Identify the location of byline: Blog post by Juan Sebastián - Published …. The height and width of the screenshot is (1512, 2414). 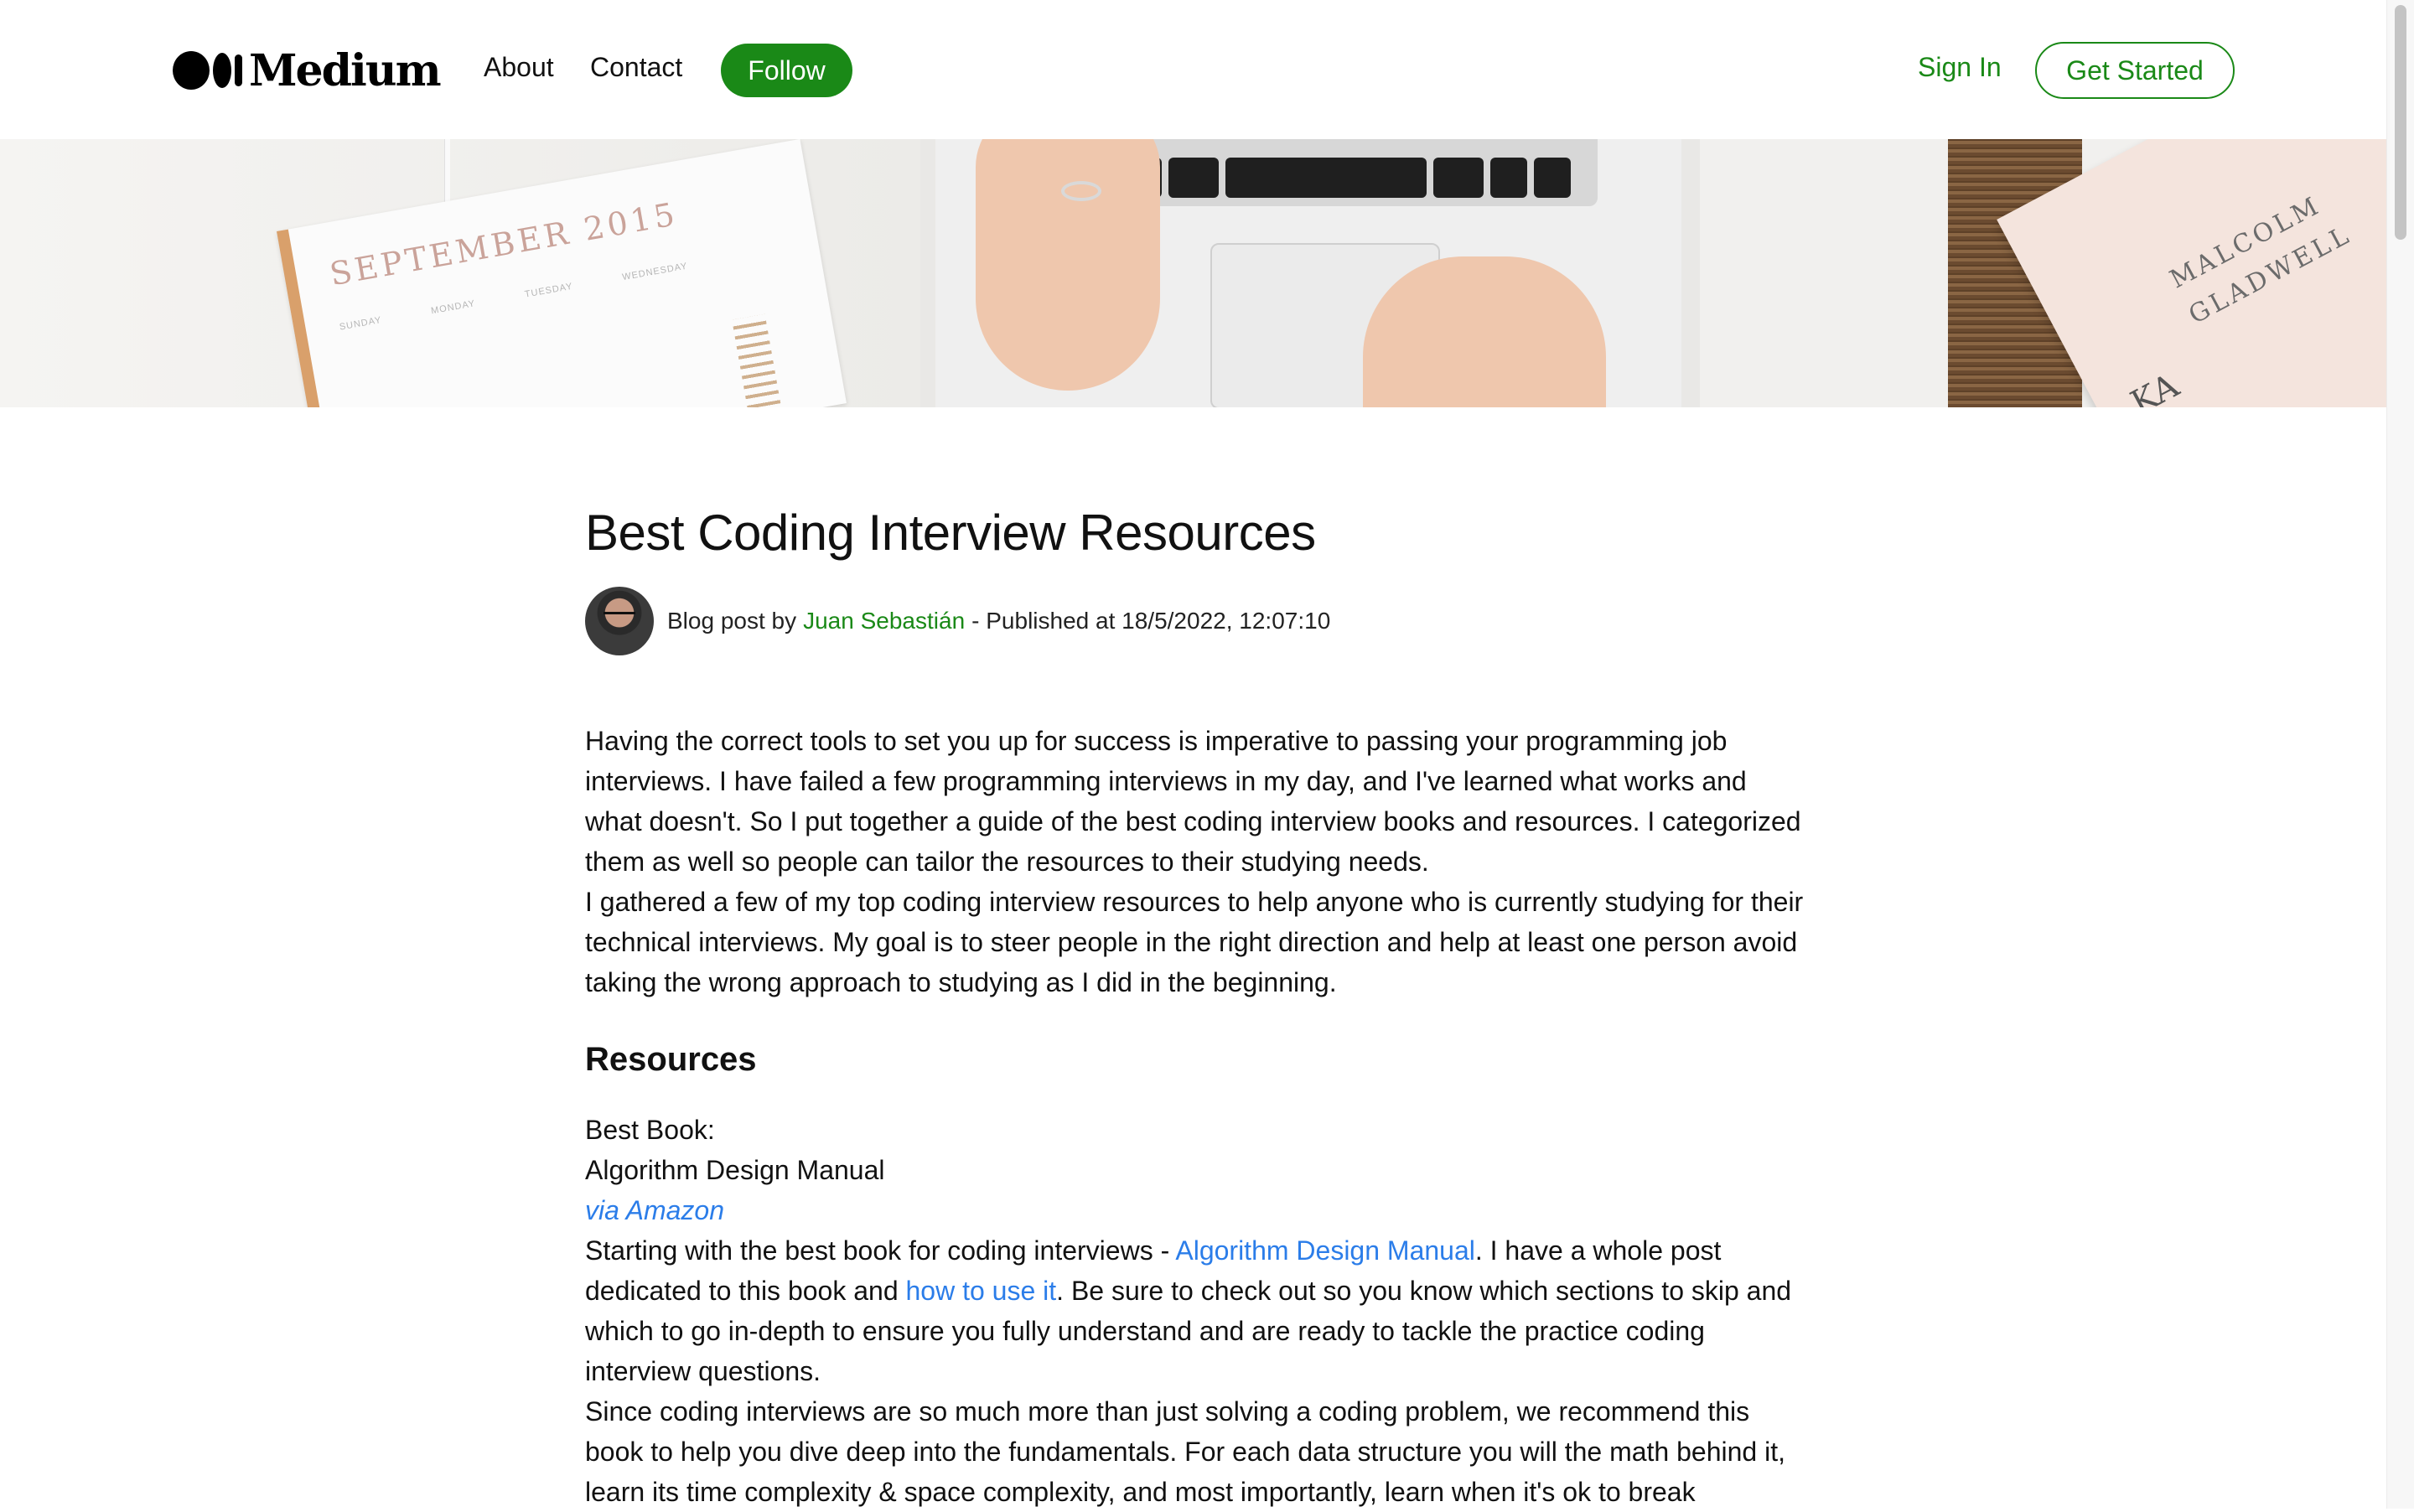
(958, 621).